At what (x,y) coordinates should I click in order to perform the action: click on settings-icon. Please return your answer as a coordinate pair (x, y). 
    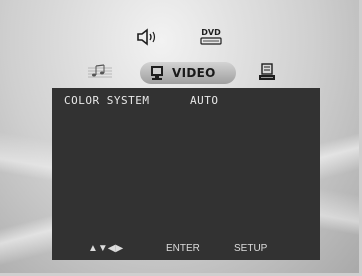
    Looking at the image, I should click on (267, 72).